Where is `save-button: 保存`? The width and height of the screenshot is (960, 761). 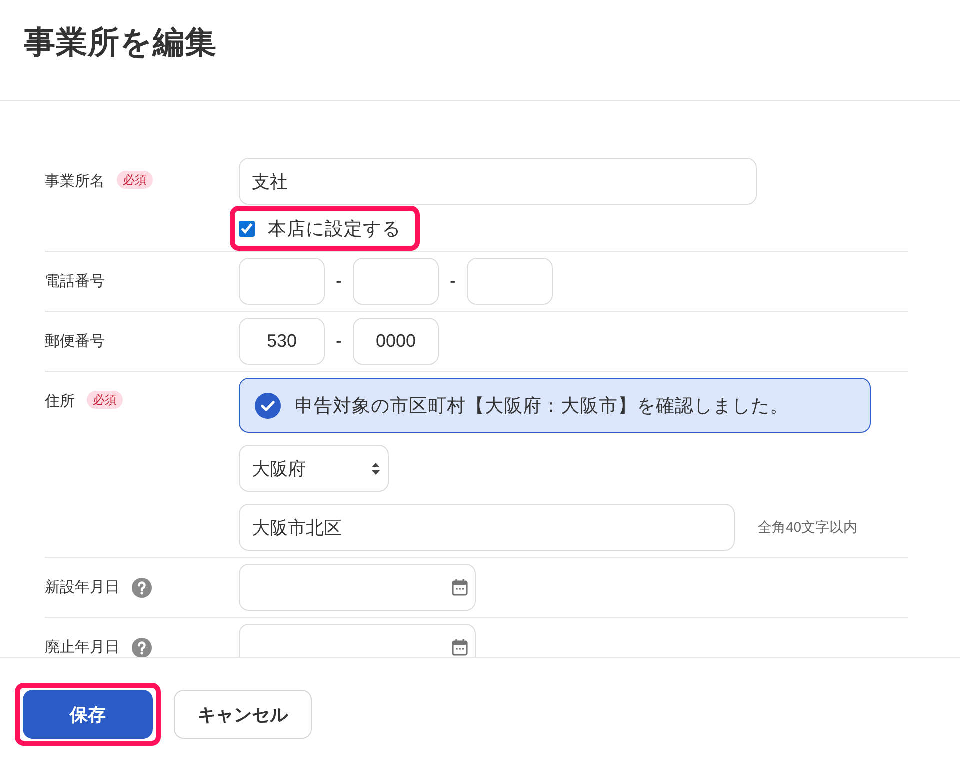
save-button: 保存 is located at coordinates (88, 714).